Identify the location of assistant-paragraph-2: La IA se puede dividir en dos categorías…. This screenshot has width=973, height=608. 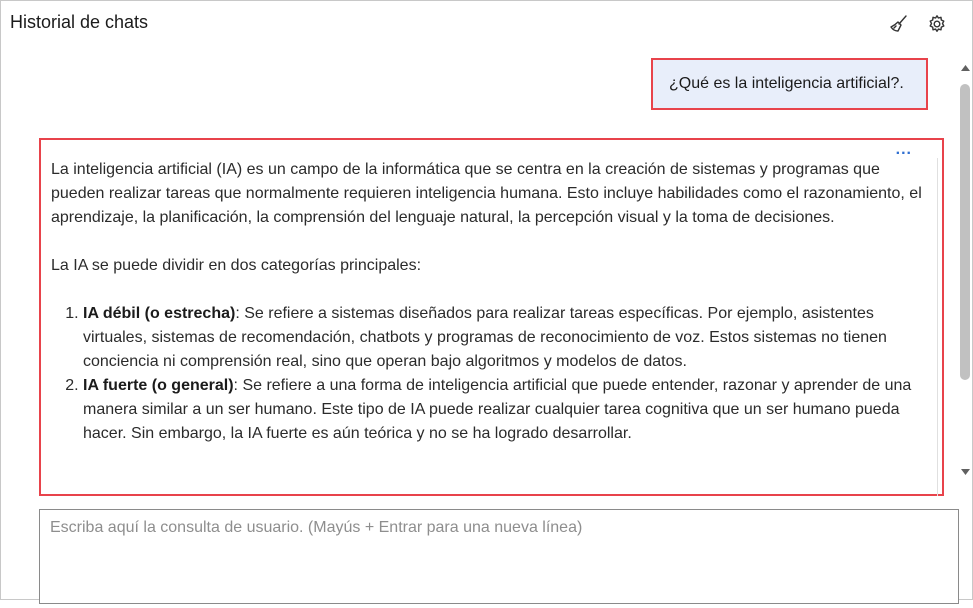
(236, 265).